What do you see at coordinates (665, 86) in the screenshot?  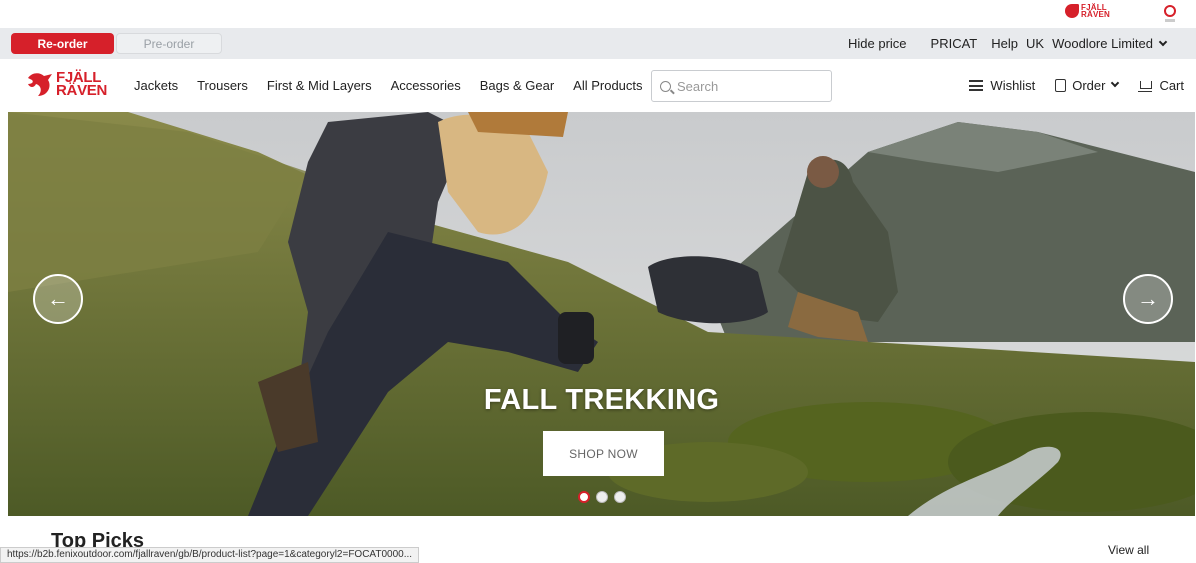 I see `search-icon` at bounding box center [665, 86].